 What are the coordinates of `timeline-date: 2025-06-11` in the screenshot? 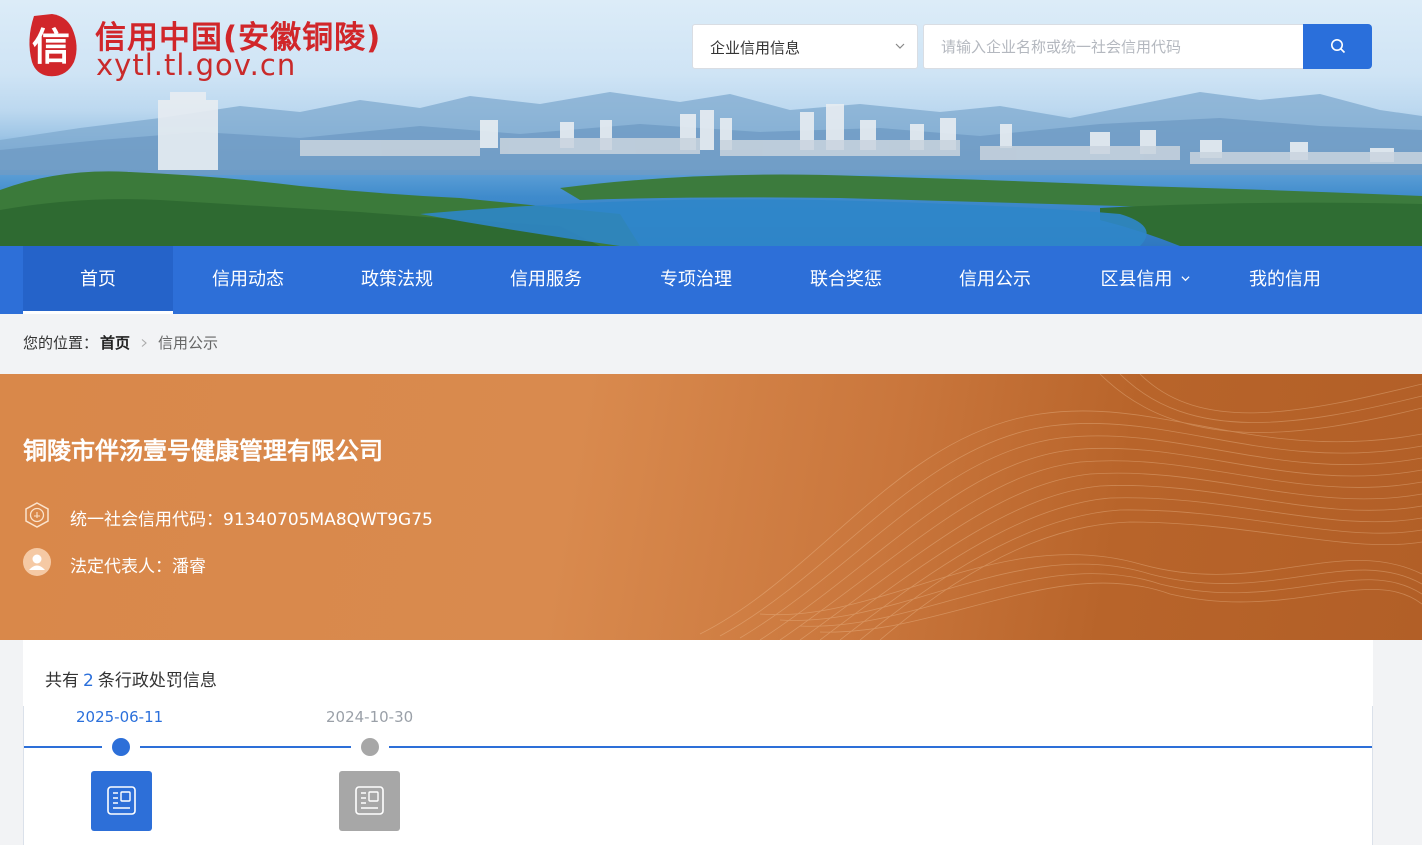 It's located at (119, 717).